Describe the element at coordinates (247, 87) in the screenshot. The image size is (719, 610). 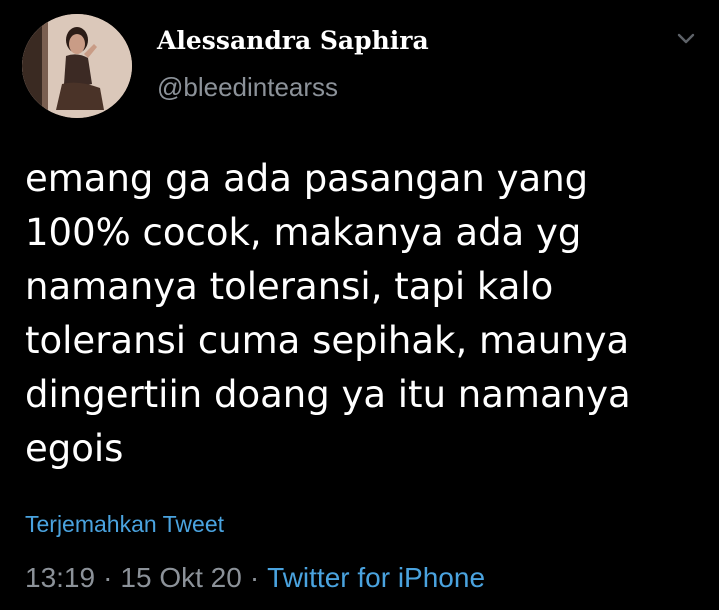
I see `author-handle: @bleedintearss` at that location.